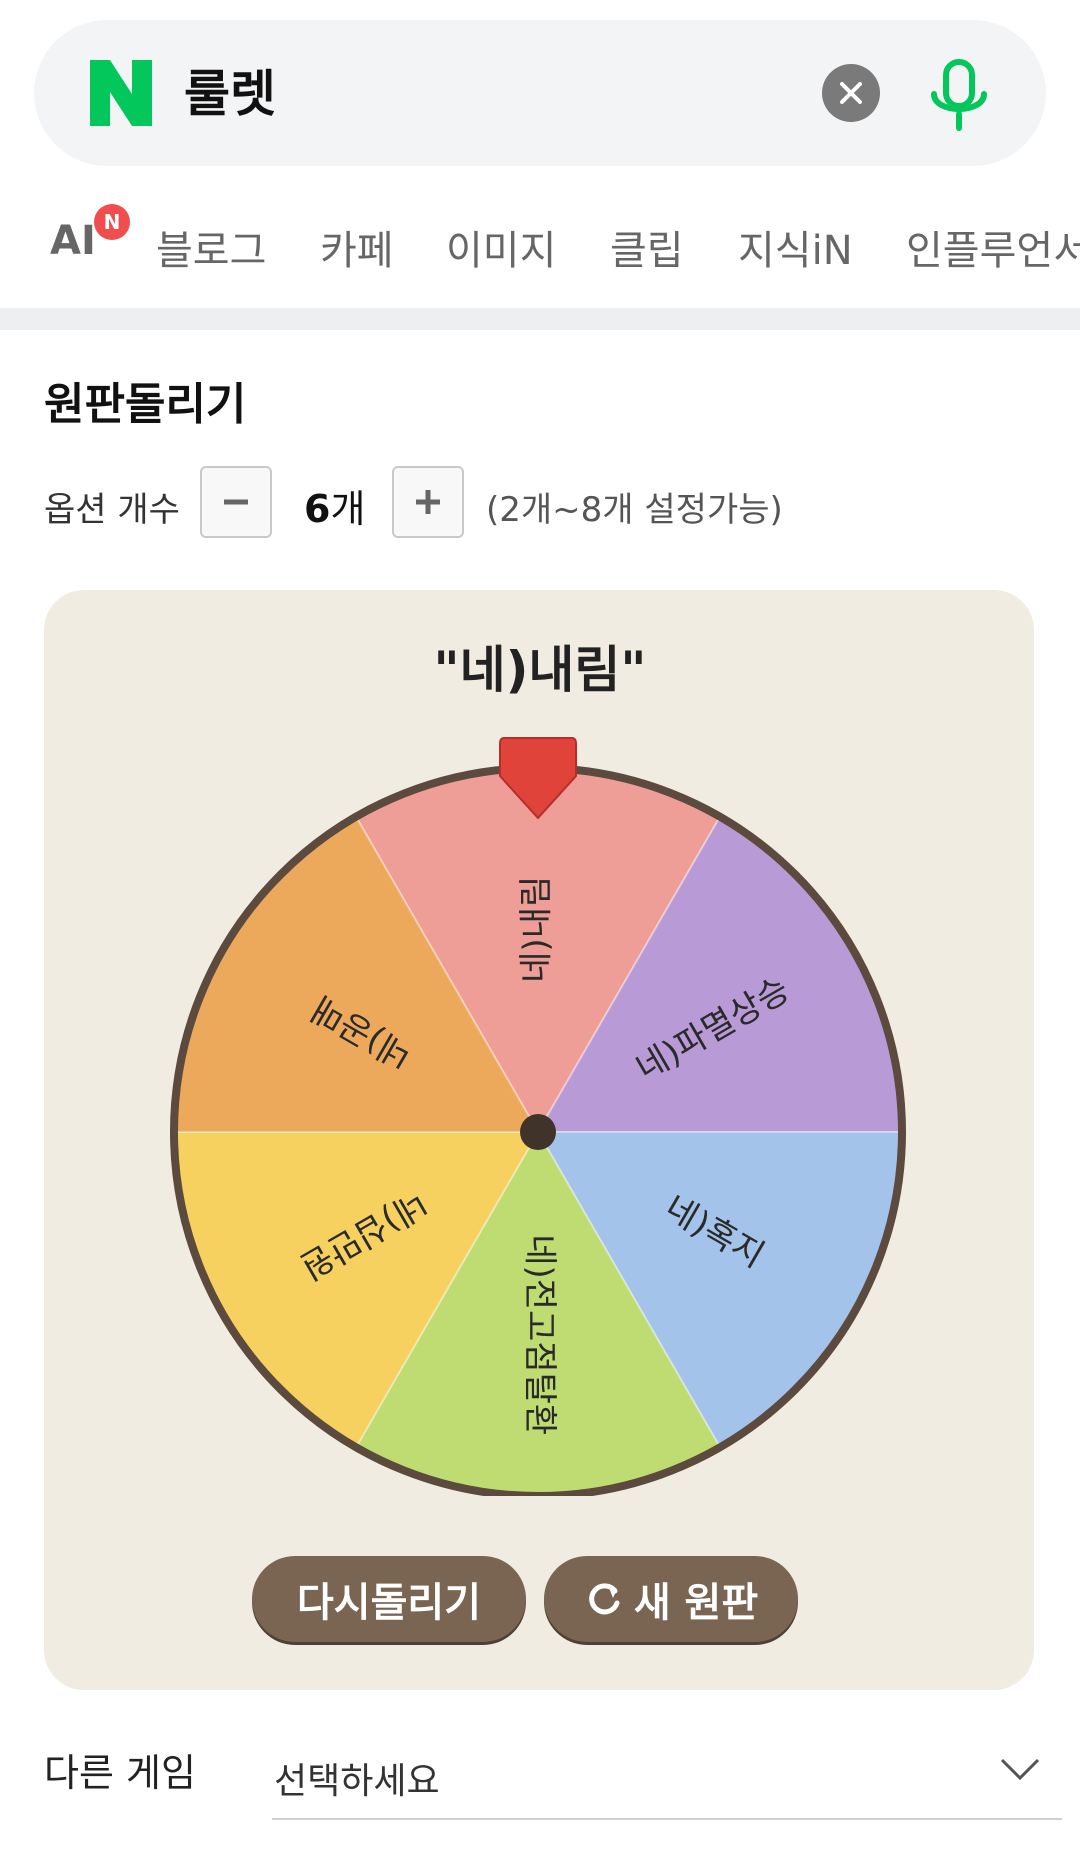 The height and width of the screenshot is (1849, 1080). Describe the element at coordinates (317, 509) in the screenshot. I see `option-count-value: 6` at that location.